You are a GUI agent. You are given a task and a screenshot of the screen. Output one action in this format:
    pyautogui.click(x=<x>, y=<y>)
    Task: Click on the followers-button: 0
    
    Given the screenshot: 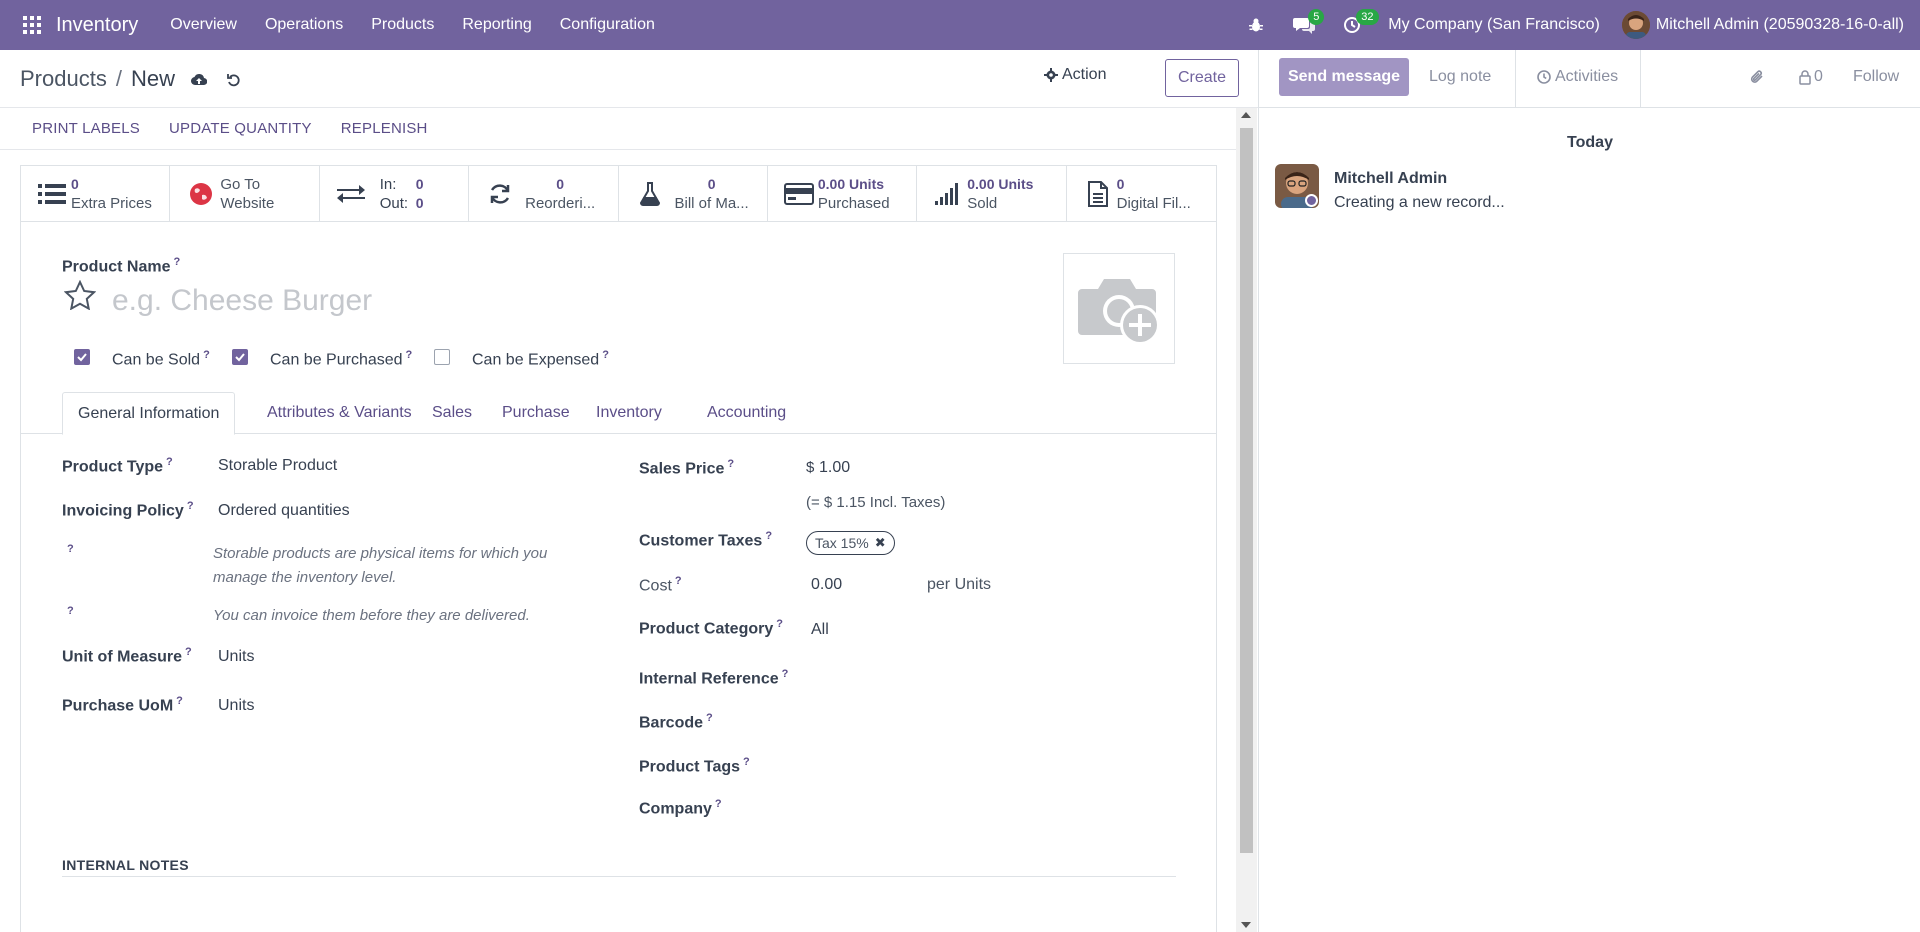 What is the action you would take?
    pyautogui.click(x=1811, y=77)
    